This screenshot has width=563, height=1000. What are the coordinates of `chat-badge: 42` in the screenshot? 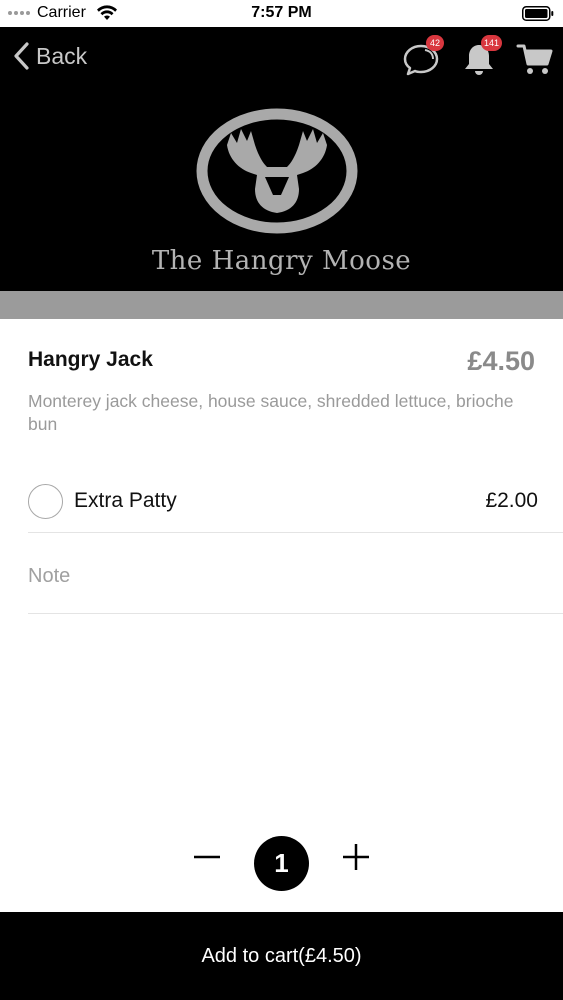 It's located at (435, 43).